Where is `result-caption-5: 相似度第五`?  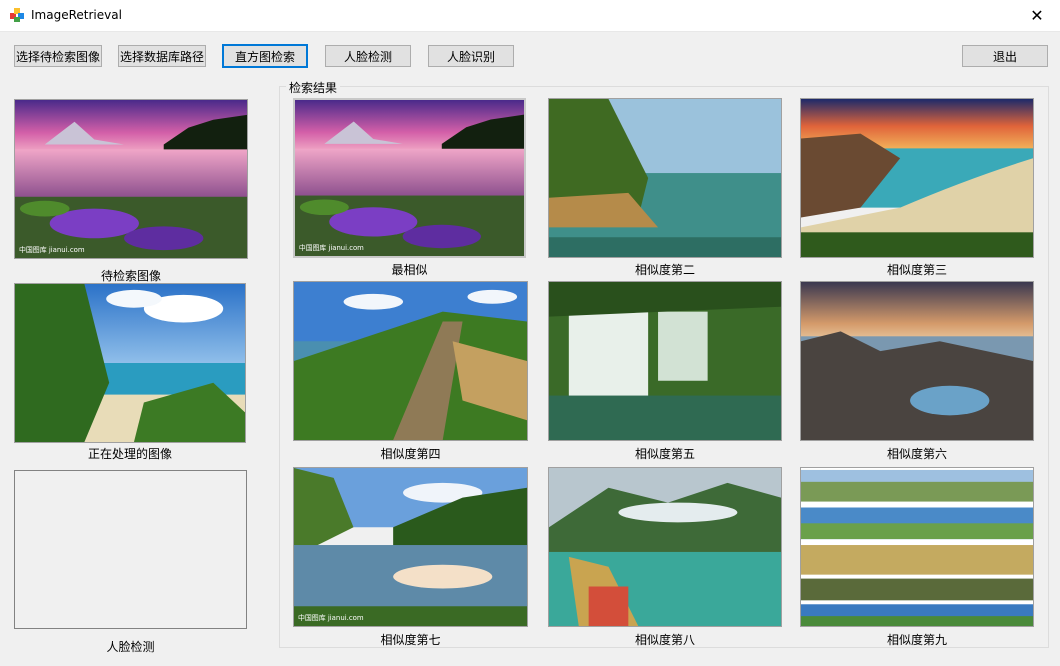
result-caption-5: 相似度第五 is located at coordinates (664, 454).